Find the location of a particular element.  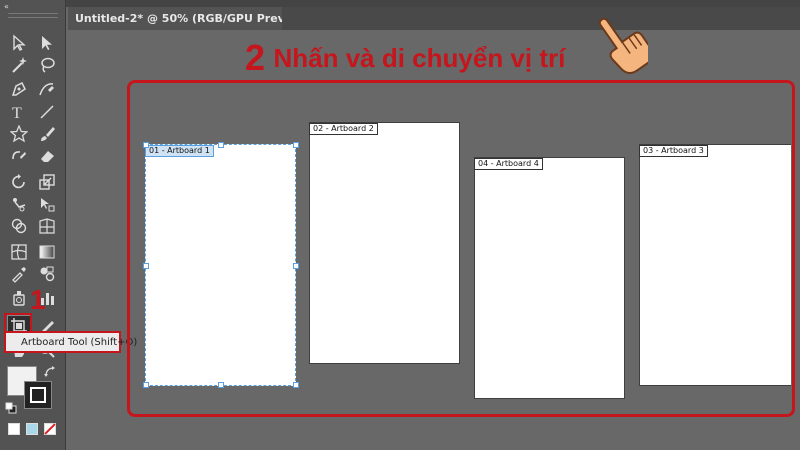

instruction-banner: 2 Nhấn và di chuyển vị trí is located at coordinates (405, 58).